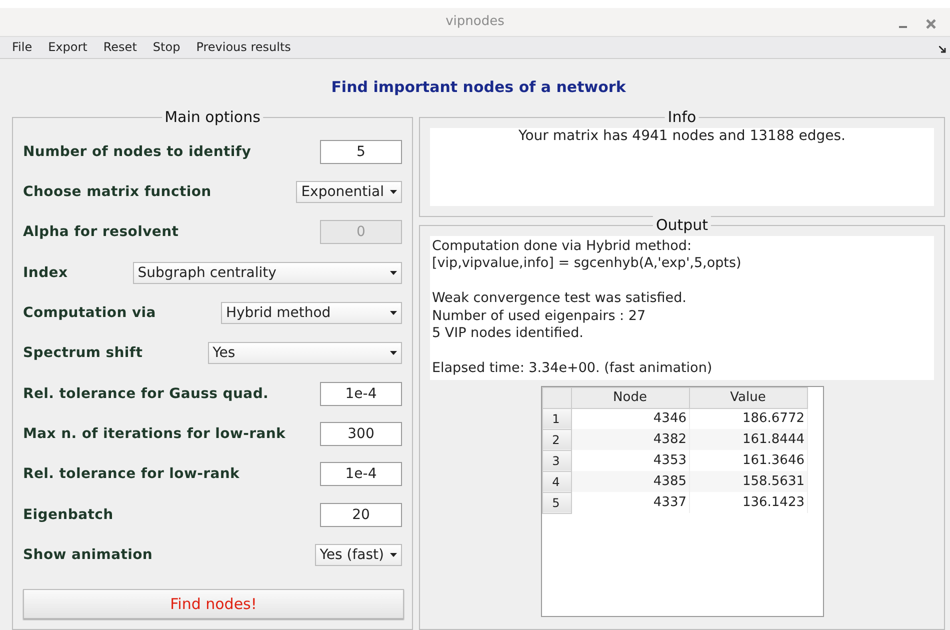 This screenshot has height=630, width=950. I want to click on input-field: 20, so click(361, 514).